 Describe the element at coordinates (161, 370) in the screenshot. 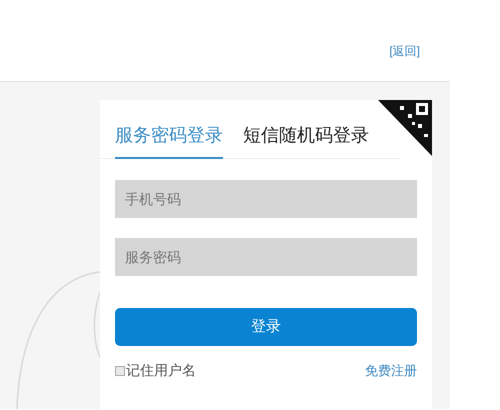

I see `remember-label: 记住用户名` at that location.